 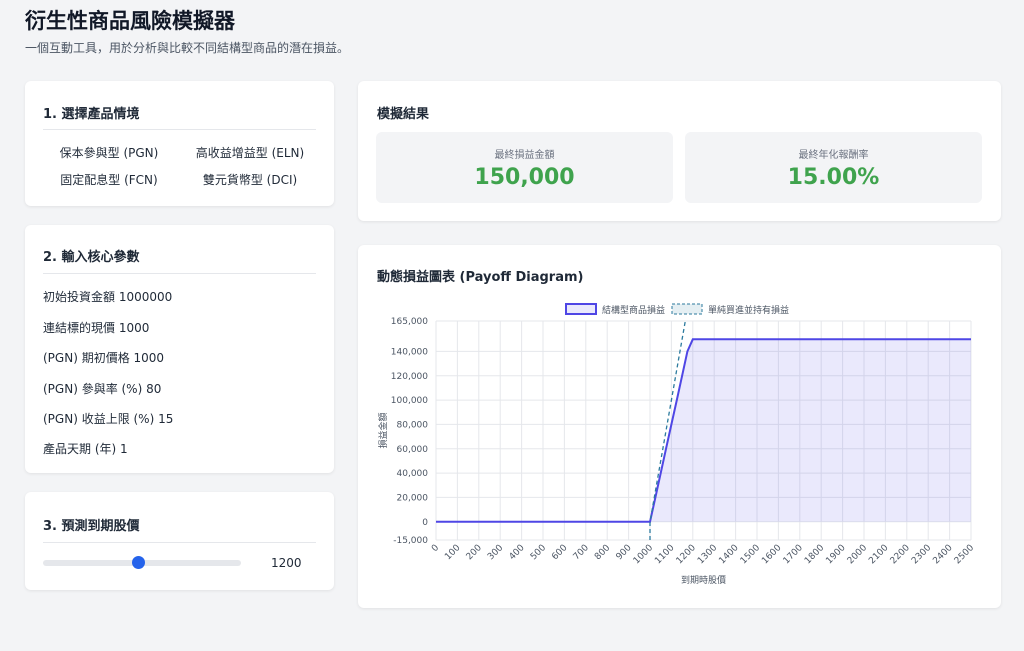 I want to click on y-tick-label: 100,000, so click(x=409, y=401).